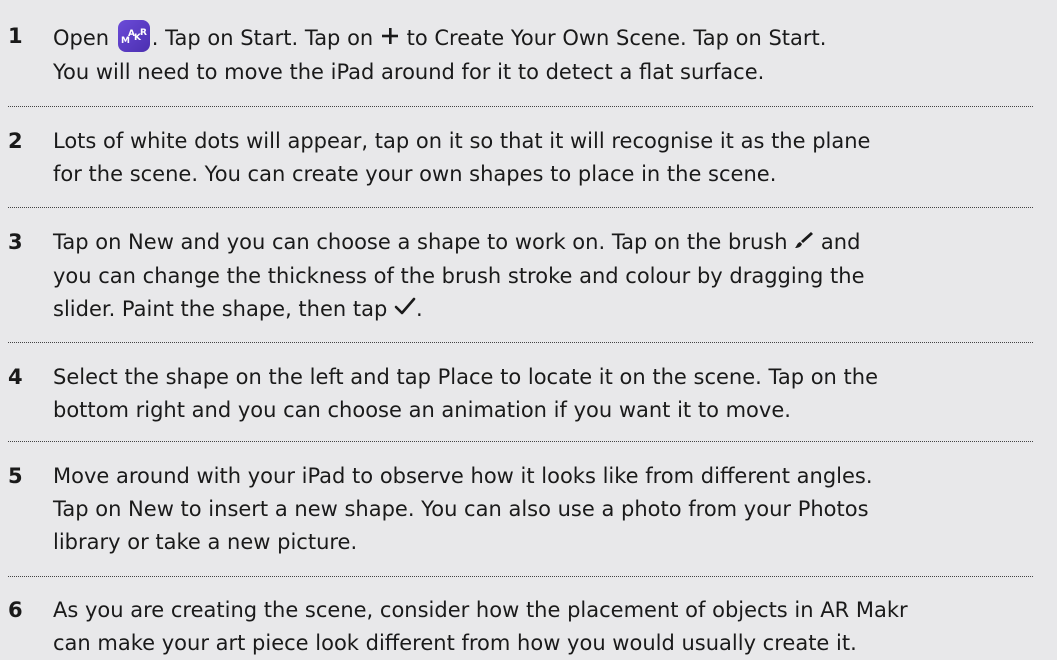 The width and height of the screenshot is (1057, 660). Describe the element at coordinates (390, 39) in the screenshot. I see `plus-icon` at that location.